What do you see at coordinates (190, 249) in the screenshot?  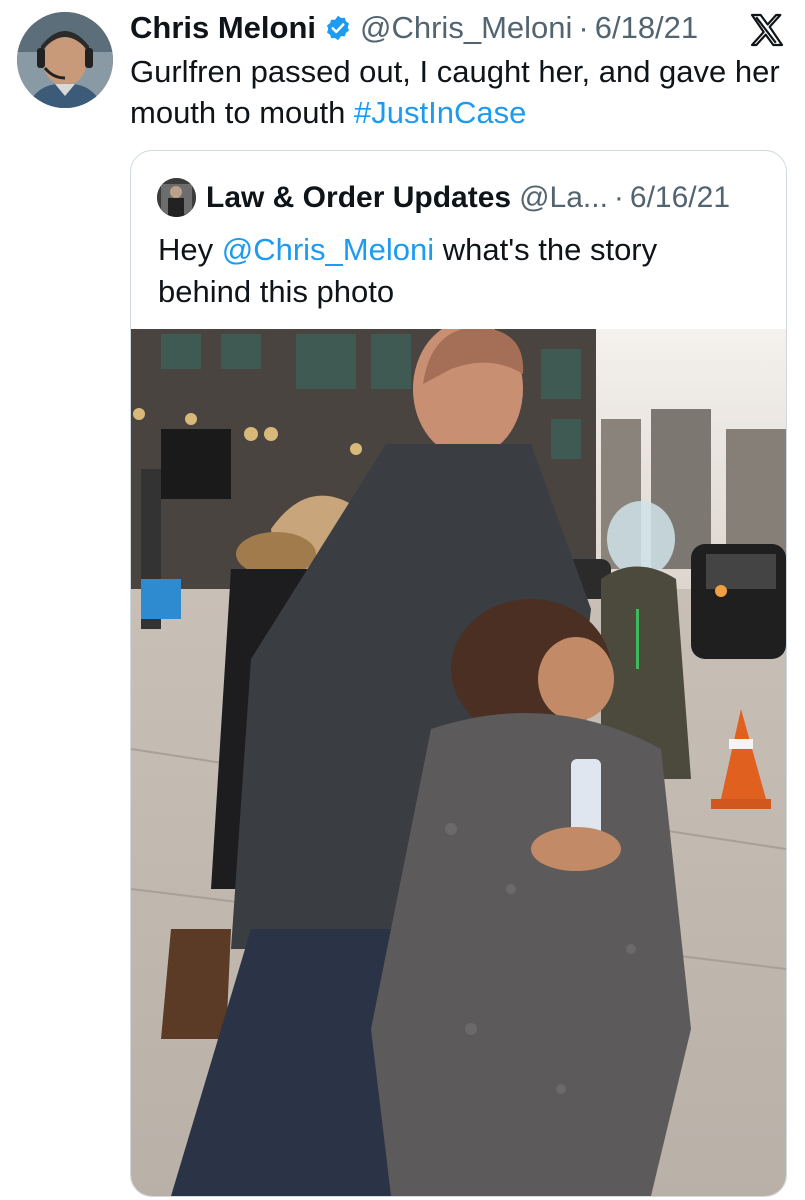 I see `quoted-text-before: Hey` at bounding box center [190, 249].